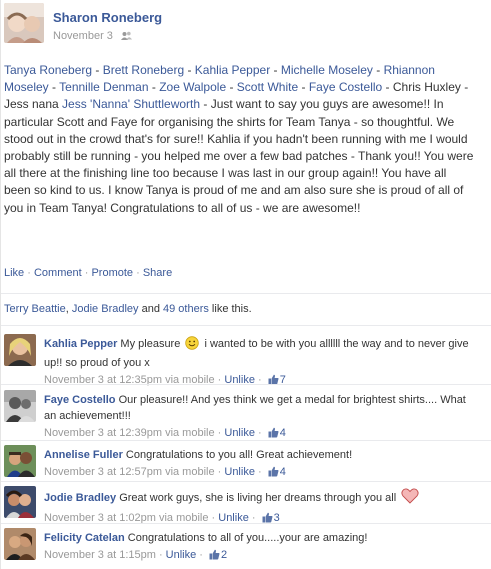 This screenshot has width=491, height=569. Describe the element at coordinates (244, 25) in the screenshot. I see `post-header: Sharon Roneberg November 3` at that location.